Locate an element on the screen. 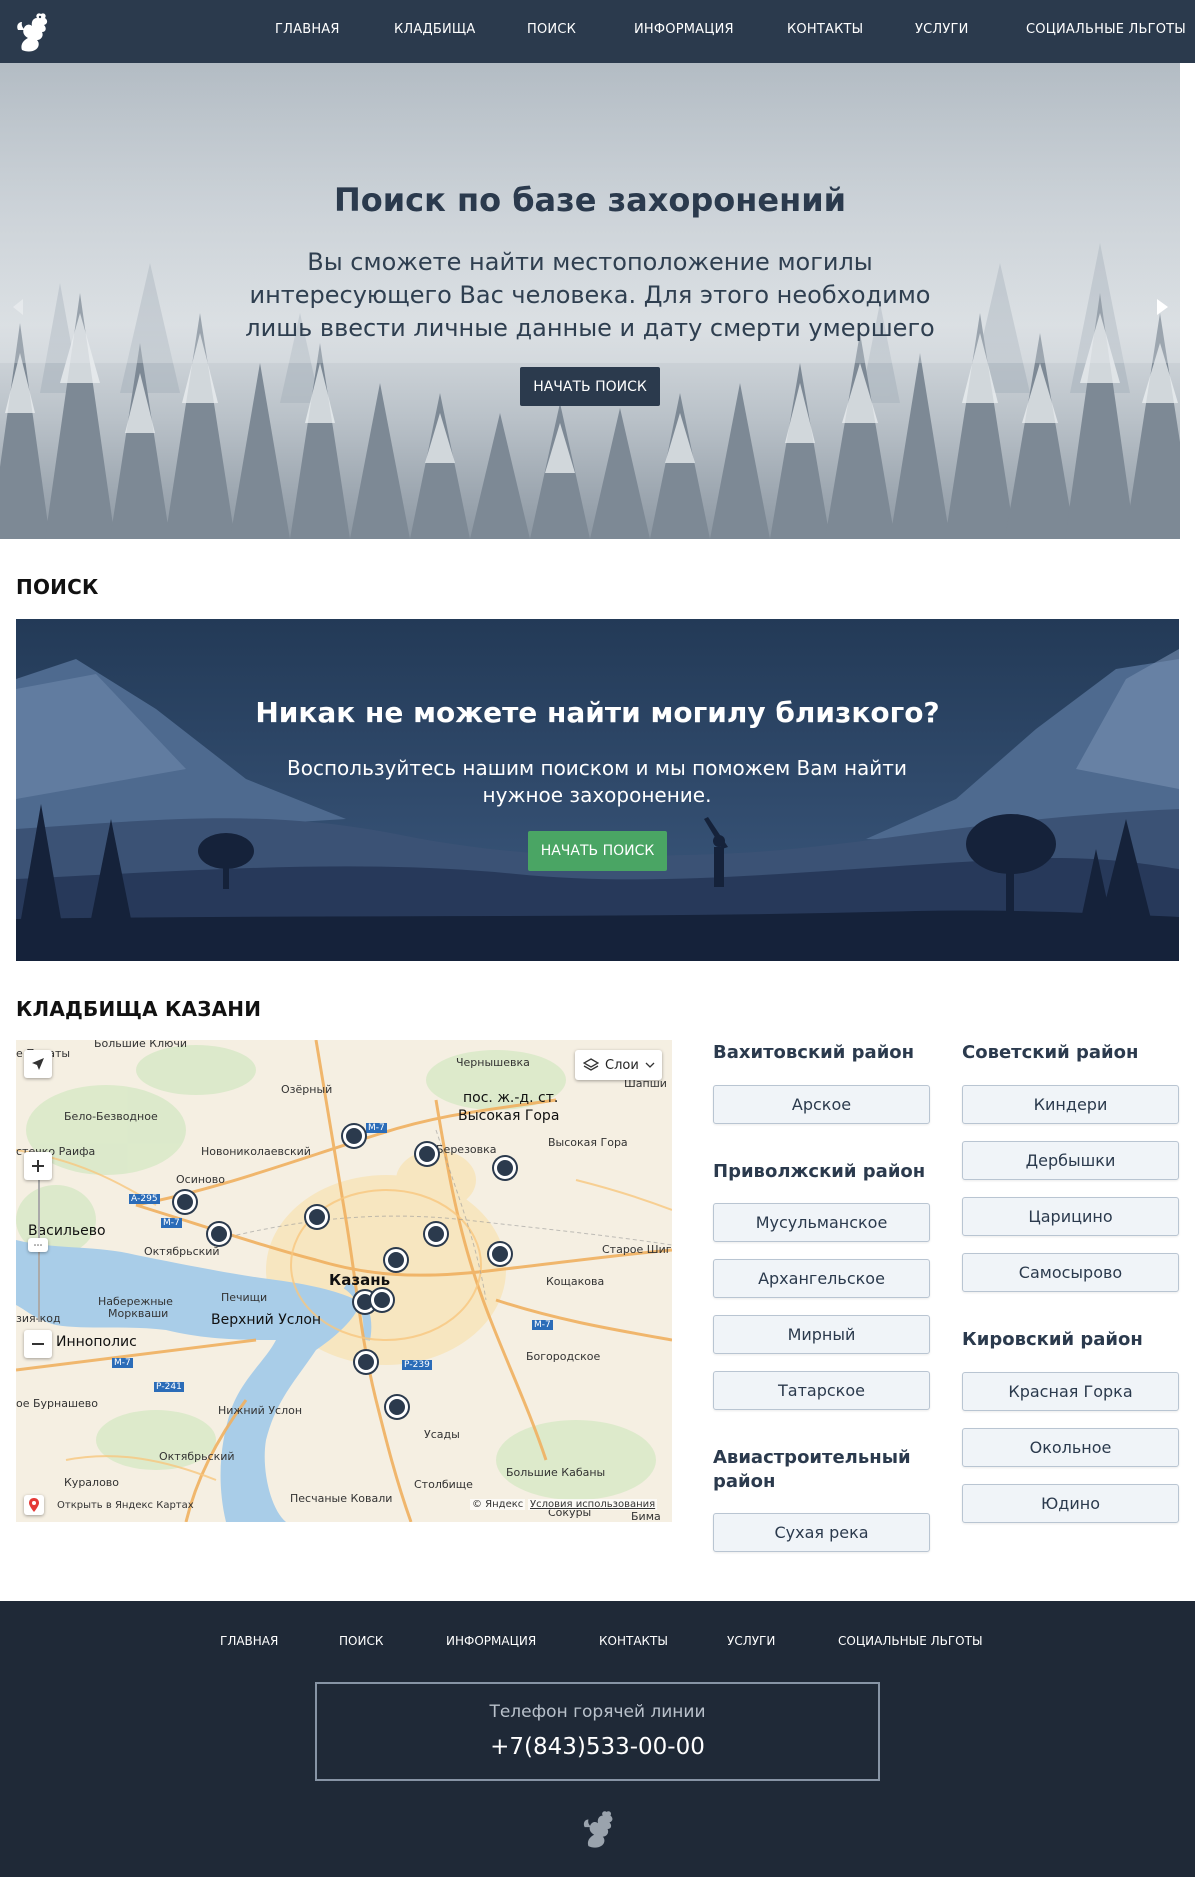  zoom-out-button is located at coordinates (38, 1344).